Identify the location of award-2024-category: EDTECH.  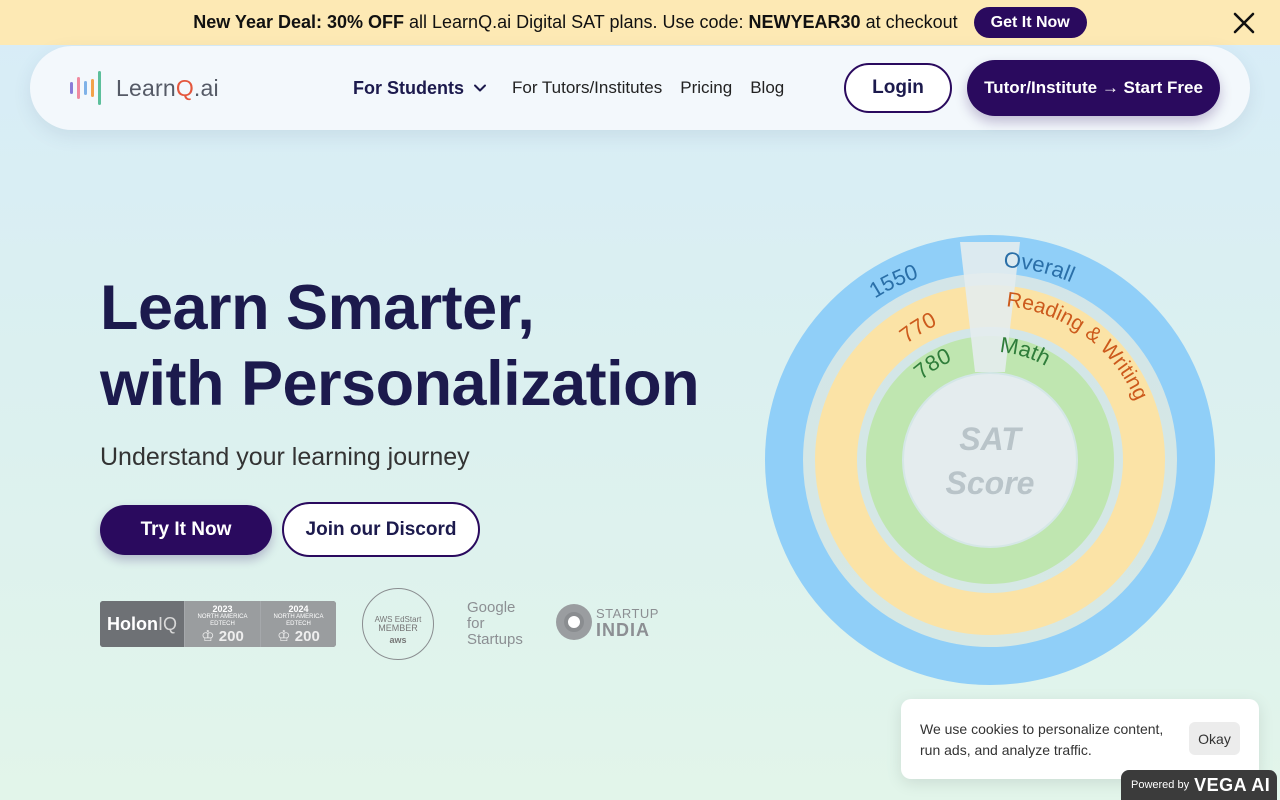
(298, 624).